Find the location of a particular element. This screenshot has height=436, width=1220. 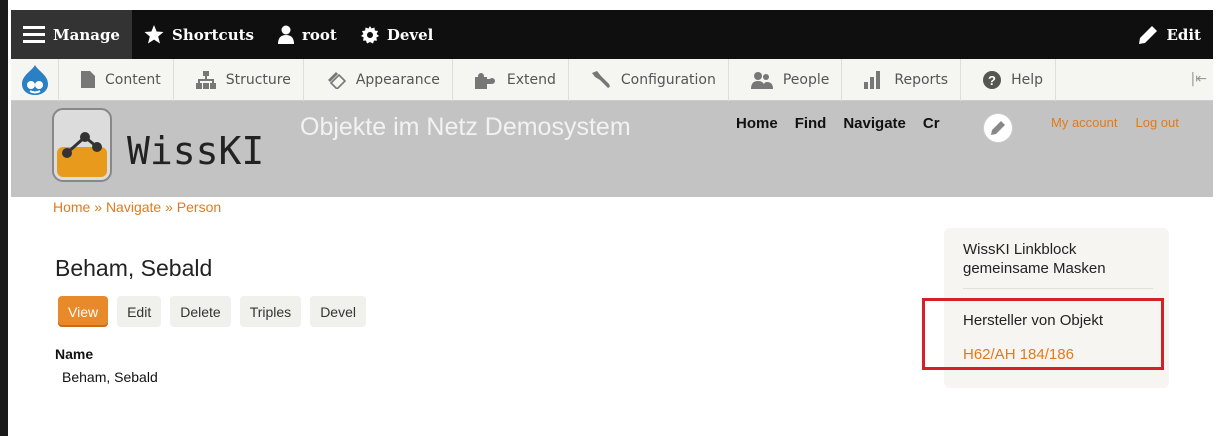

main-menu-find: Find is located at coordinates (811, 123).